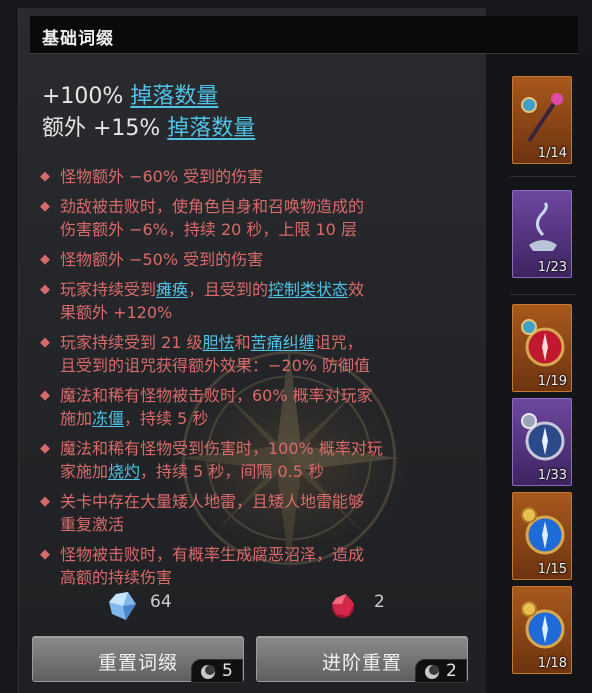  What do you see at coordinates (212, 501) in the screenshot?
I see `affix-text: 关卡中存在大量矮人地雷，且矮人地雷能够` at bounding box center [212, 501].